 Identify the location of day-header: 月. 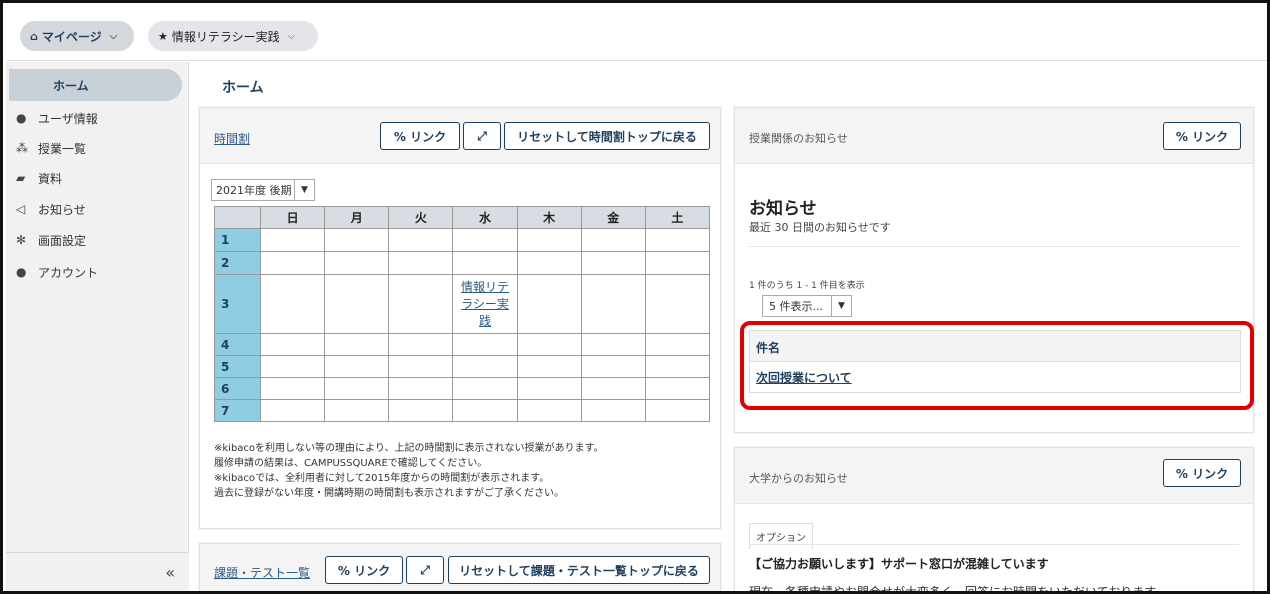
(357, 217).